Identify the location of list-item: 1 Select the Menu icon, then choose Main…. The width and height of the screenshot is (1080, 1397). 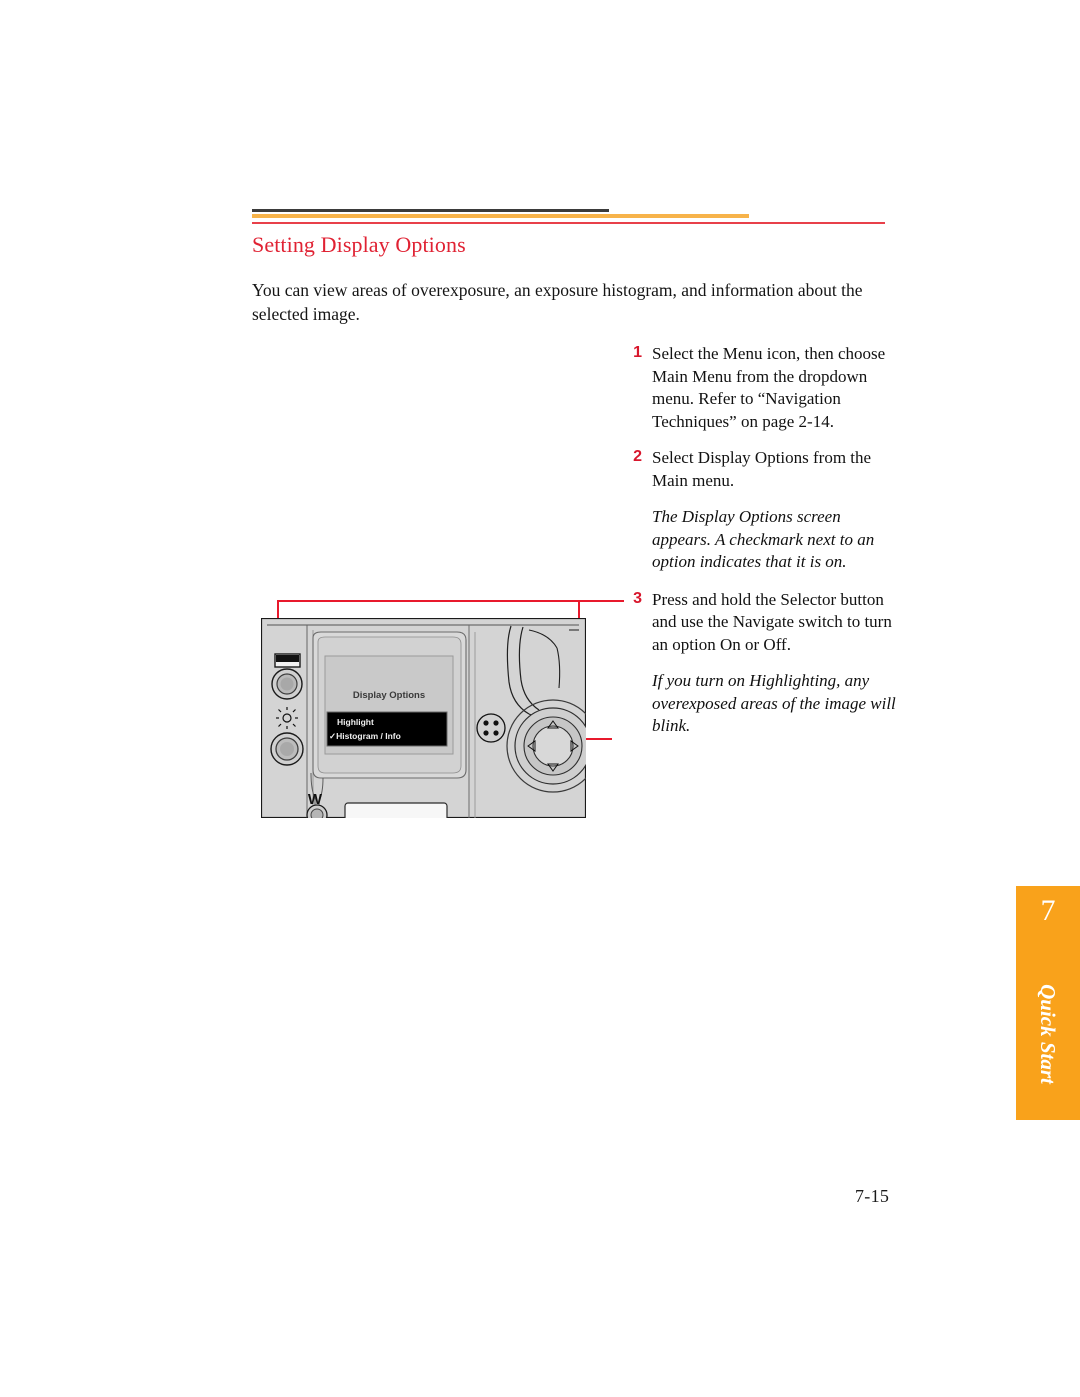
(760, 388).